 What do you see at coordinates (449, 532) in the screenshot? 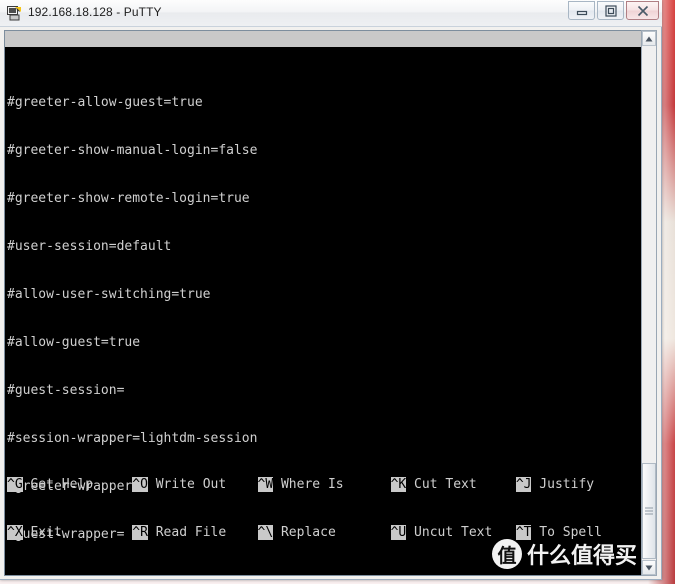
I see `shortcut-label: Uncut Text` at bounding box center [449, 532].